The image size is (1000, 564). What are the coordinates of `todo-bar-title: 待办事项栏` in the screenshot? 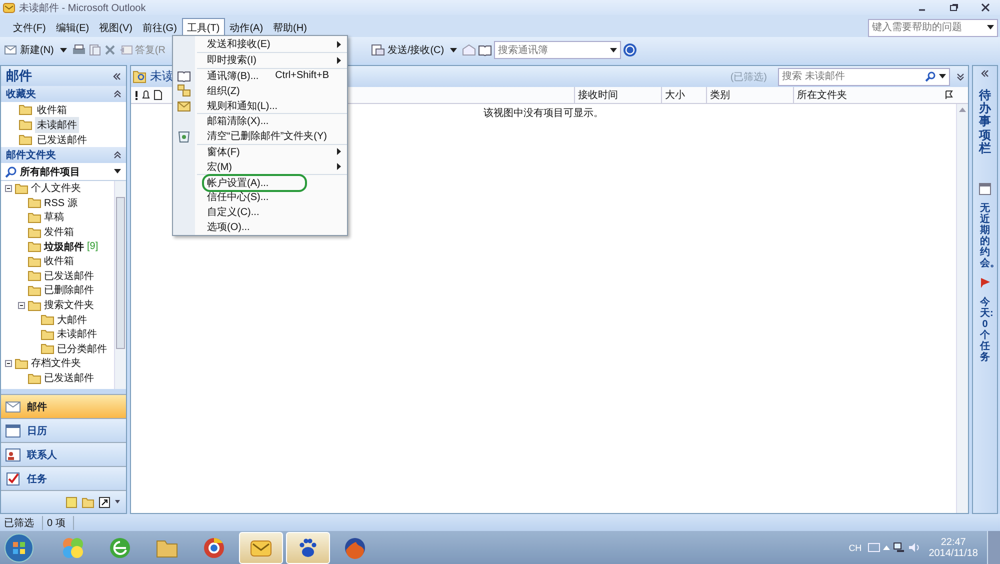 It's located at (985, 122).